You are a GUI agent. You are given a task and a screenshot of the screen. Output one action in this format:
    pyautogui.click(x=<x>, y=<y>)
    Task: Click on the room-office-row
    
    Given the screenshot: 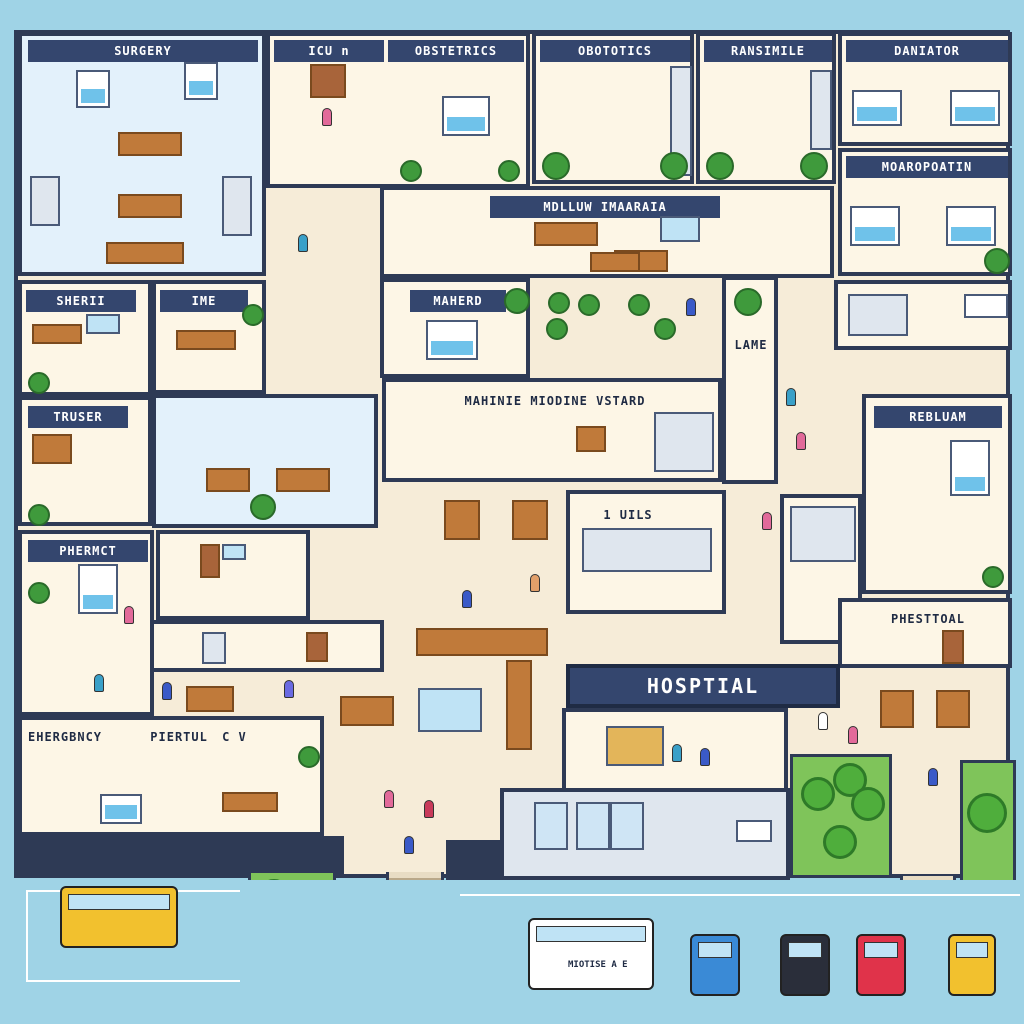 What is the action you would take?
    pyautogui.click(x=233, y=575)
    